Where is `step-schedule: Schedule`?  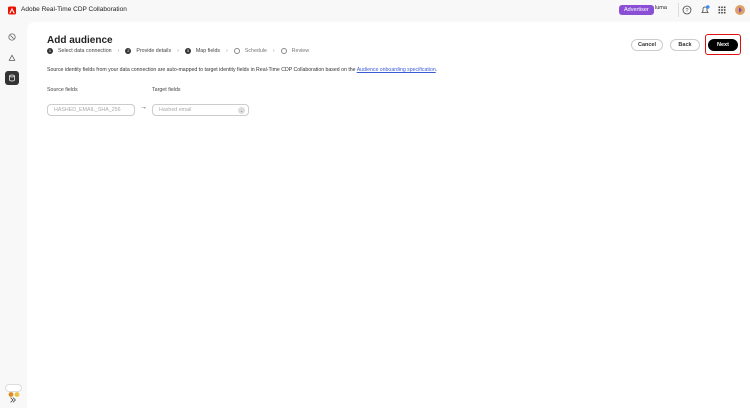
step-schedule: Schedule is located at coordinates (250, 51).